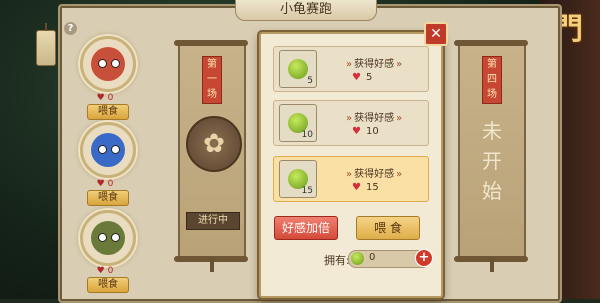 Image resolution: width=600 pixels, height=303 pixels. I want to click on race-tag-1: 第一场, so click(212, 80).